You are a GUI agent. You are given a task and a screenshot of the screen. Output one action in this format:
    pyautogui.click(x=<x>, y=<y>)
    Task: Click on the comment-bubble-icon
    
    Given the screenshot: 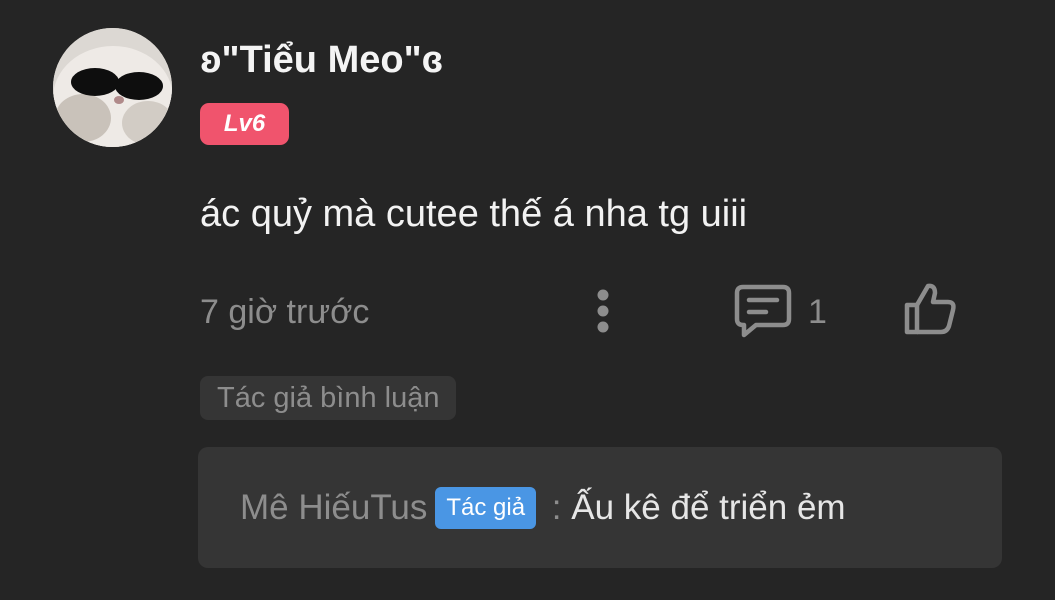 What is the action you would take?
    pyautogui.click(x=763, y=311)
    